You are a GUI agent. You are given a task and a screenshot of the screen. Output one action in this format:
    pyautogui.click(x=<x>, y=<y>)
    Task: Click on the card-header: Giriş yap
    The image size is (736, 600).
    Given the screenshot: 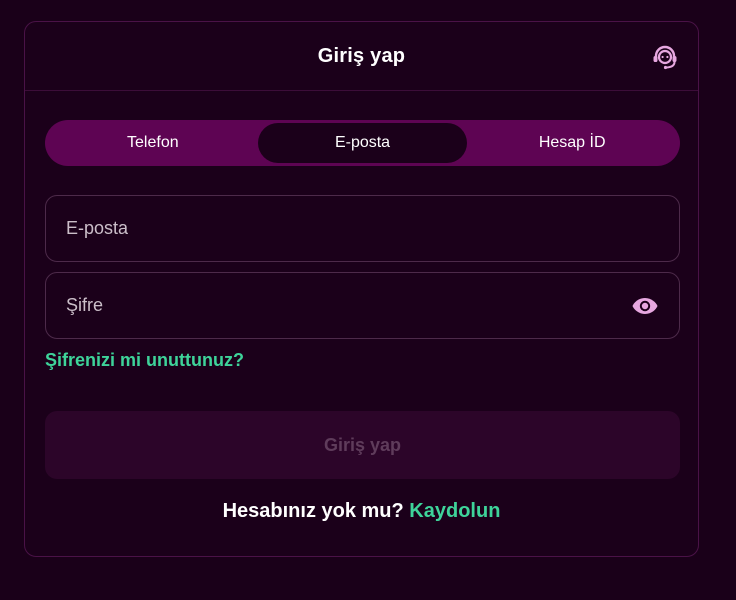 What is the action you would take?
    pyautogui.click(x=361, y=56)
    